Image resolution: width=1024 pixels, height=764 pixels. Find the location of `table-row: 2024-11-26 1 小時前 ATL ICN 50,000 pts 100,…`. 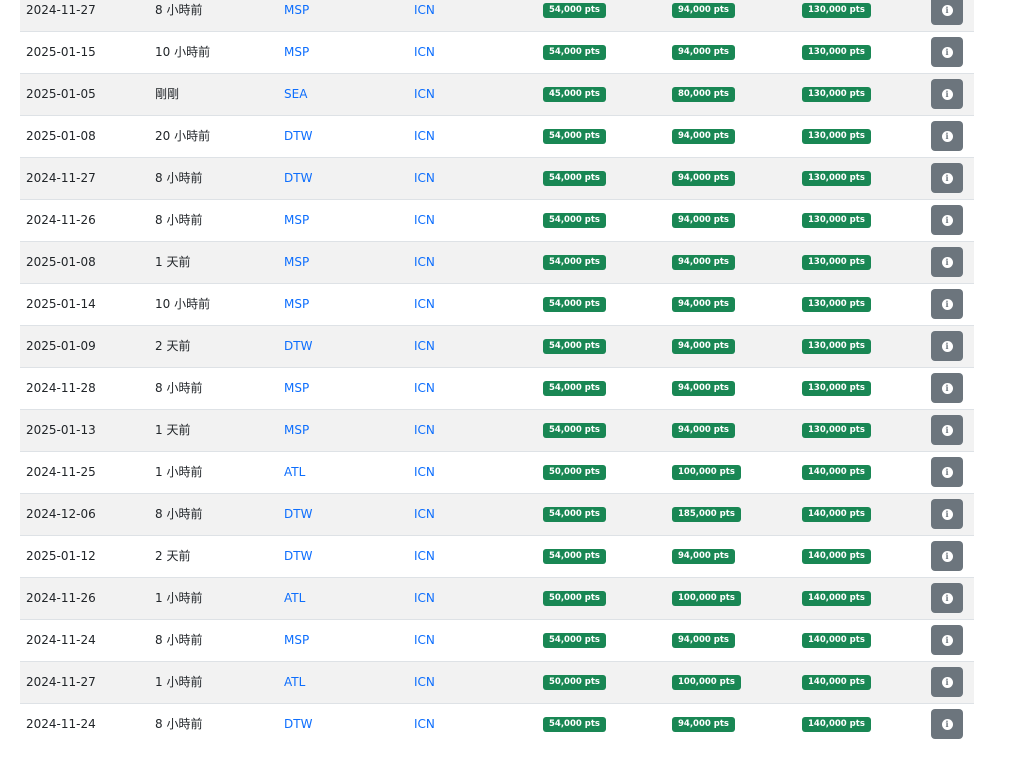

table-row: 2024-11-26 1 小時前 ATL ICN 50,000 pts 100,… is located at coordinates (497, 598).